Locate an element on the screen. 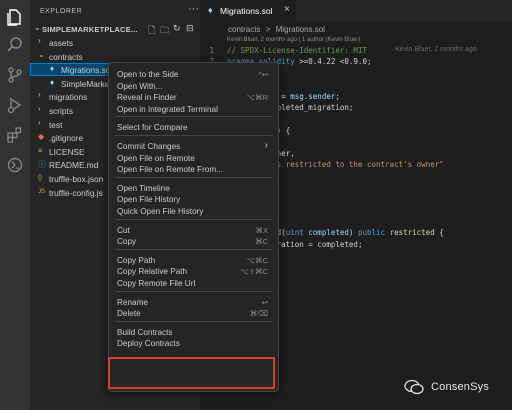 The image size is (512, 410). tree-item-label: contracts is located at coordinates (66, 56).